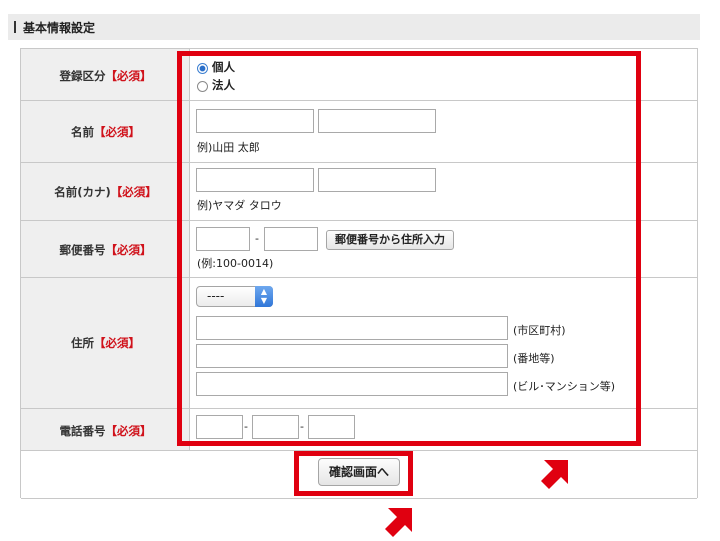 This screenshot has height=541, width=720. I want to click on field-label: 名前(カナ)【必須】, so click(105, 192).